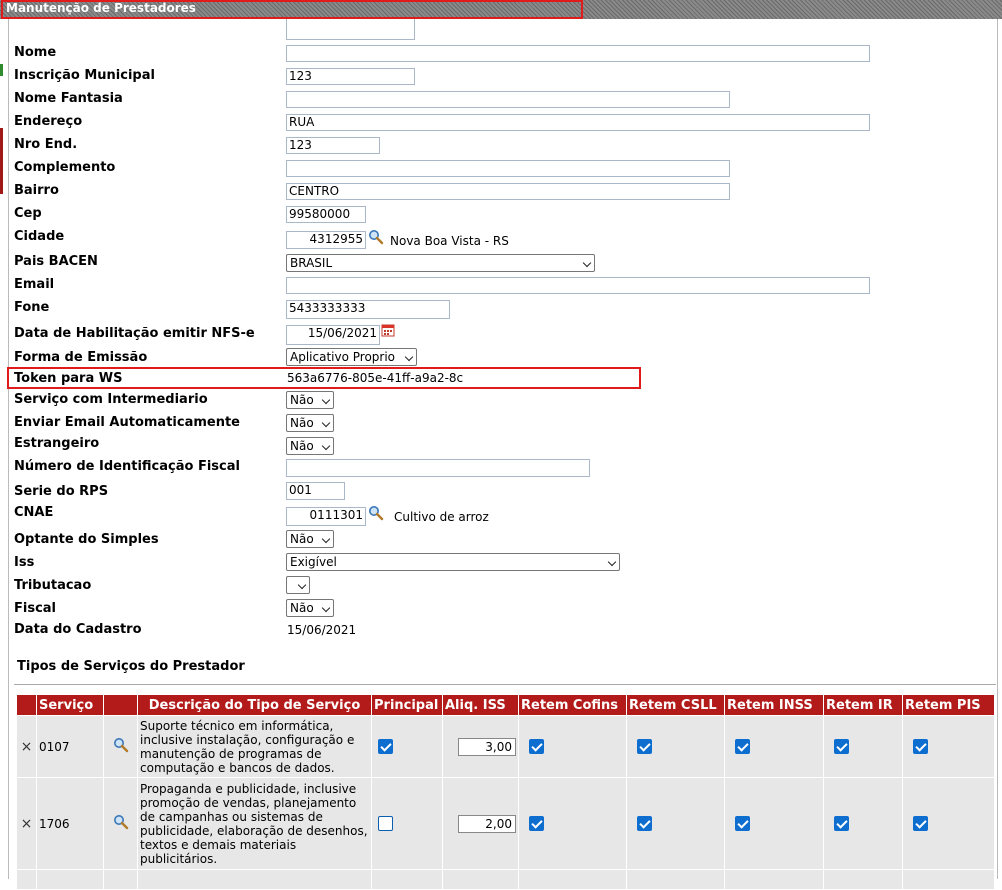 Image resolution: width=1002 pixels, height=890 pixels. What do you see at coordinates (333, 145) in the screenshot?
I see `nro-input: 123` at bounding box center [333, 145].